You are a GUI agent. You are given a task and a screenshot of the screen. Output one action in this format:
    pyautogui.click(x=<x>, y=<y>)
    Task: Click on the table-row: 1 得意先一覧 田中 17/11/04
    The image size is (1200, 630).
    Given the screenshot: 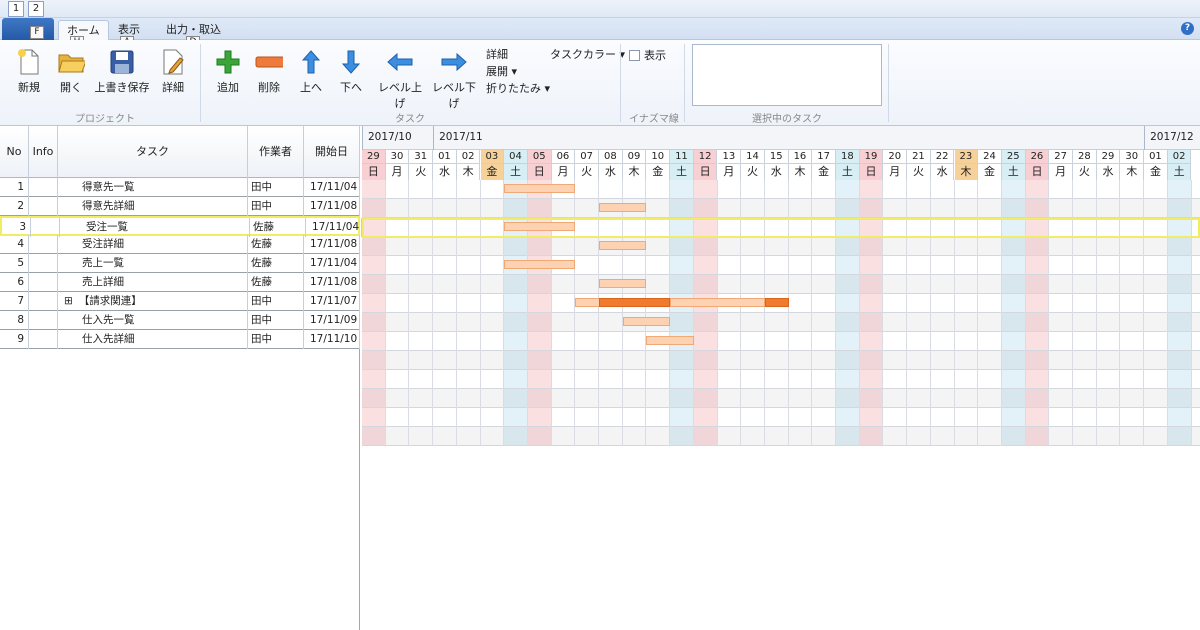 What is the action you would take?
    pyautogui.click(x=180, y=187)
    